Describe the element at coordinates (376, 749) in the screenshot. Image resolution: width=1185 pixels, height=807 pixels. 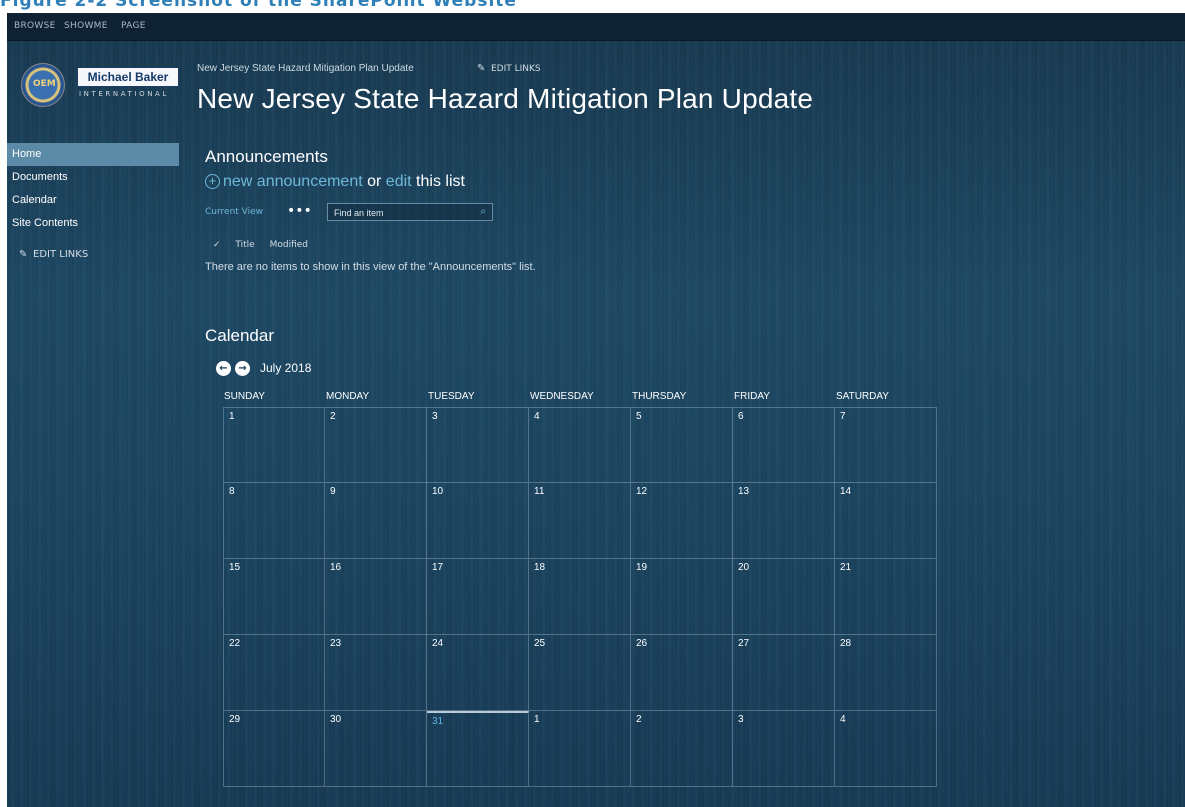
I see `calendar-day-cell: 30` at that location.